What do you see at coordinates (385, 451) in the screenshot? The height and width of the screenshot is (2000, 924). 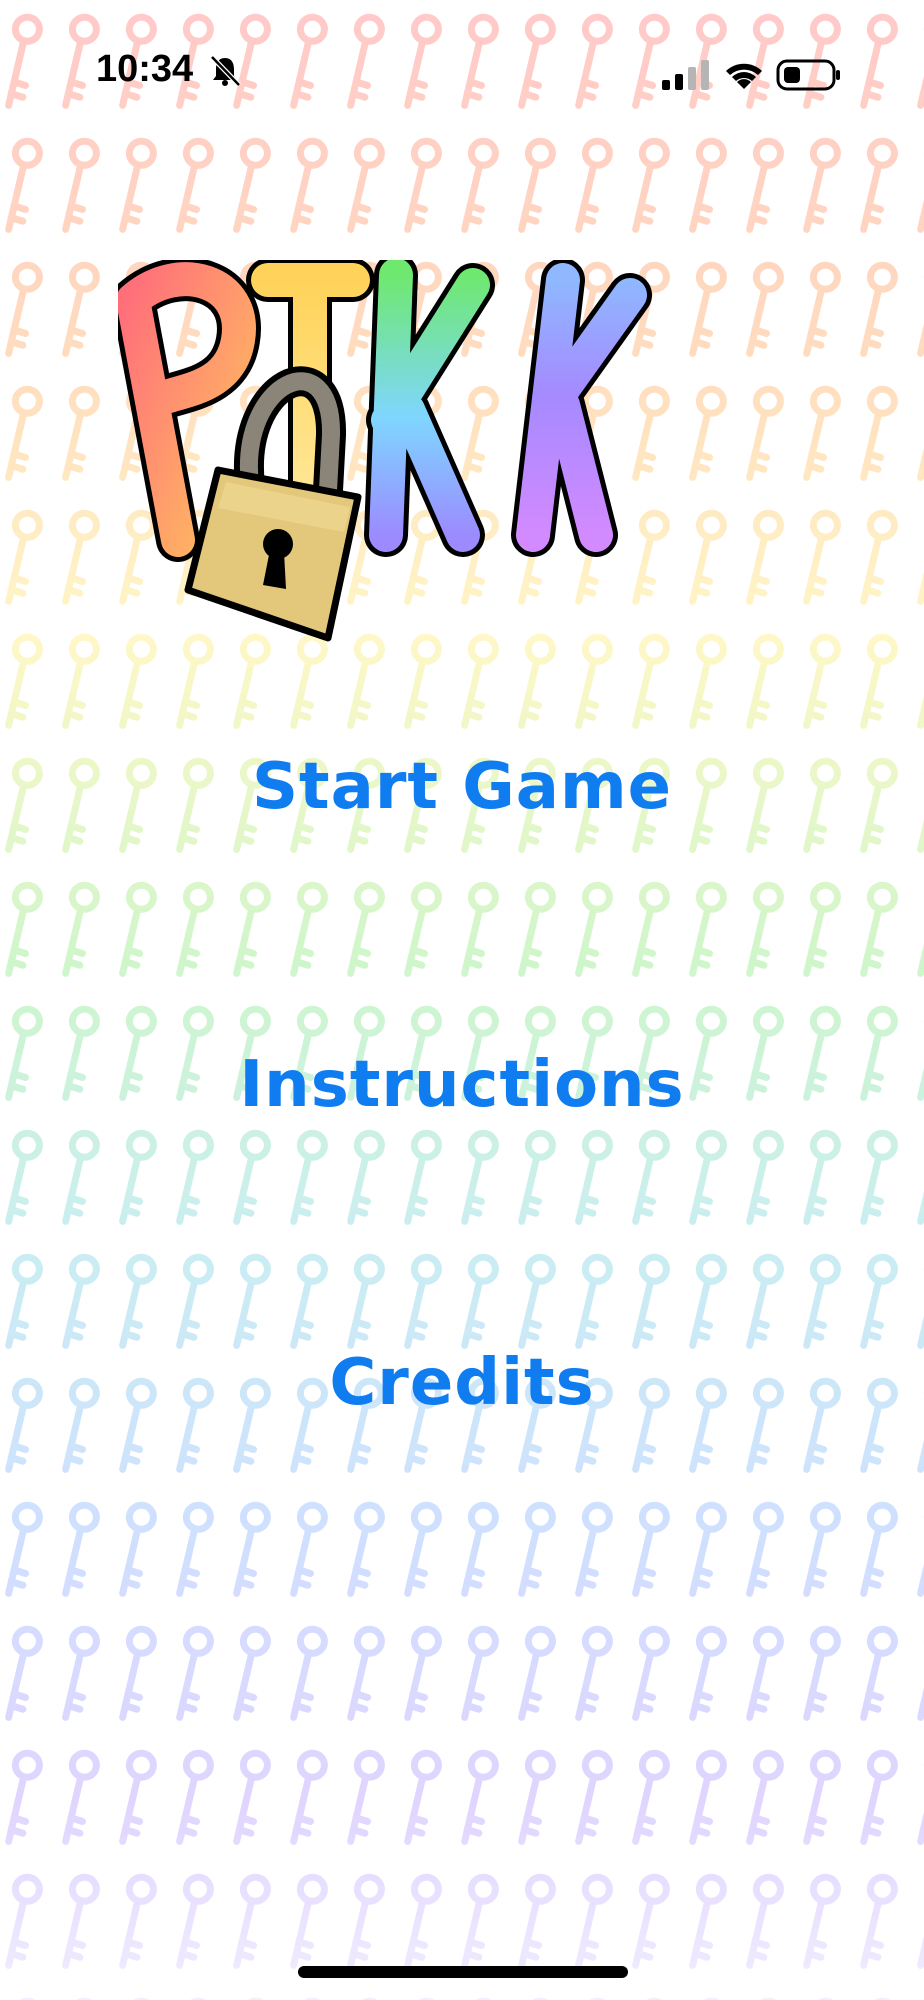 I see `pikk-logo` at bounding box center [385, 451].